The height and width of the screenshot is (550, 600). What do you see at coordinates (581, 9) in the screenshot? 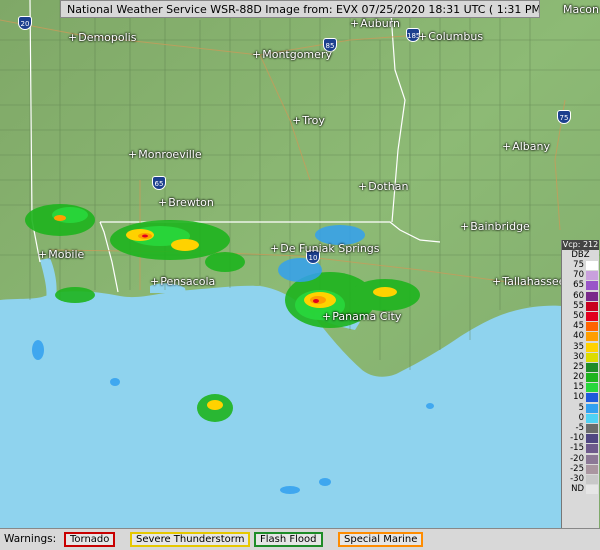
I see `city-label: Macon` at bounding box center [581, 9].